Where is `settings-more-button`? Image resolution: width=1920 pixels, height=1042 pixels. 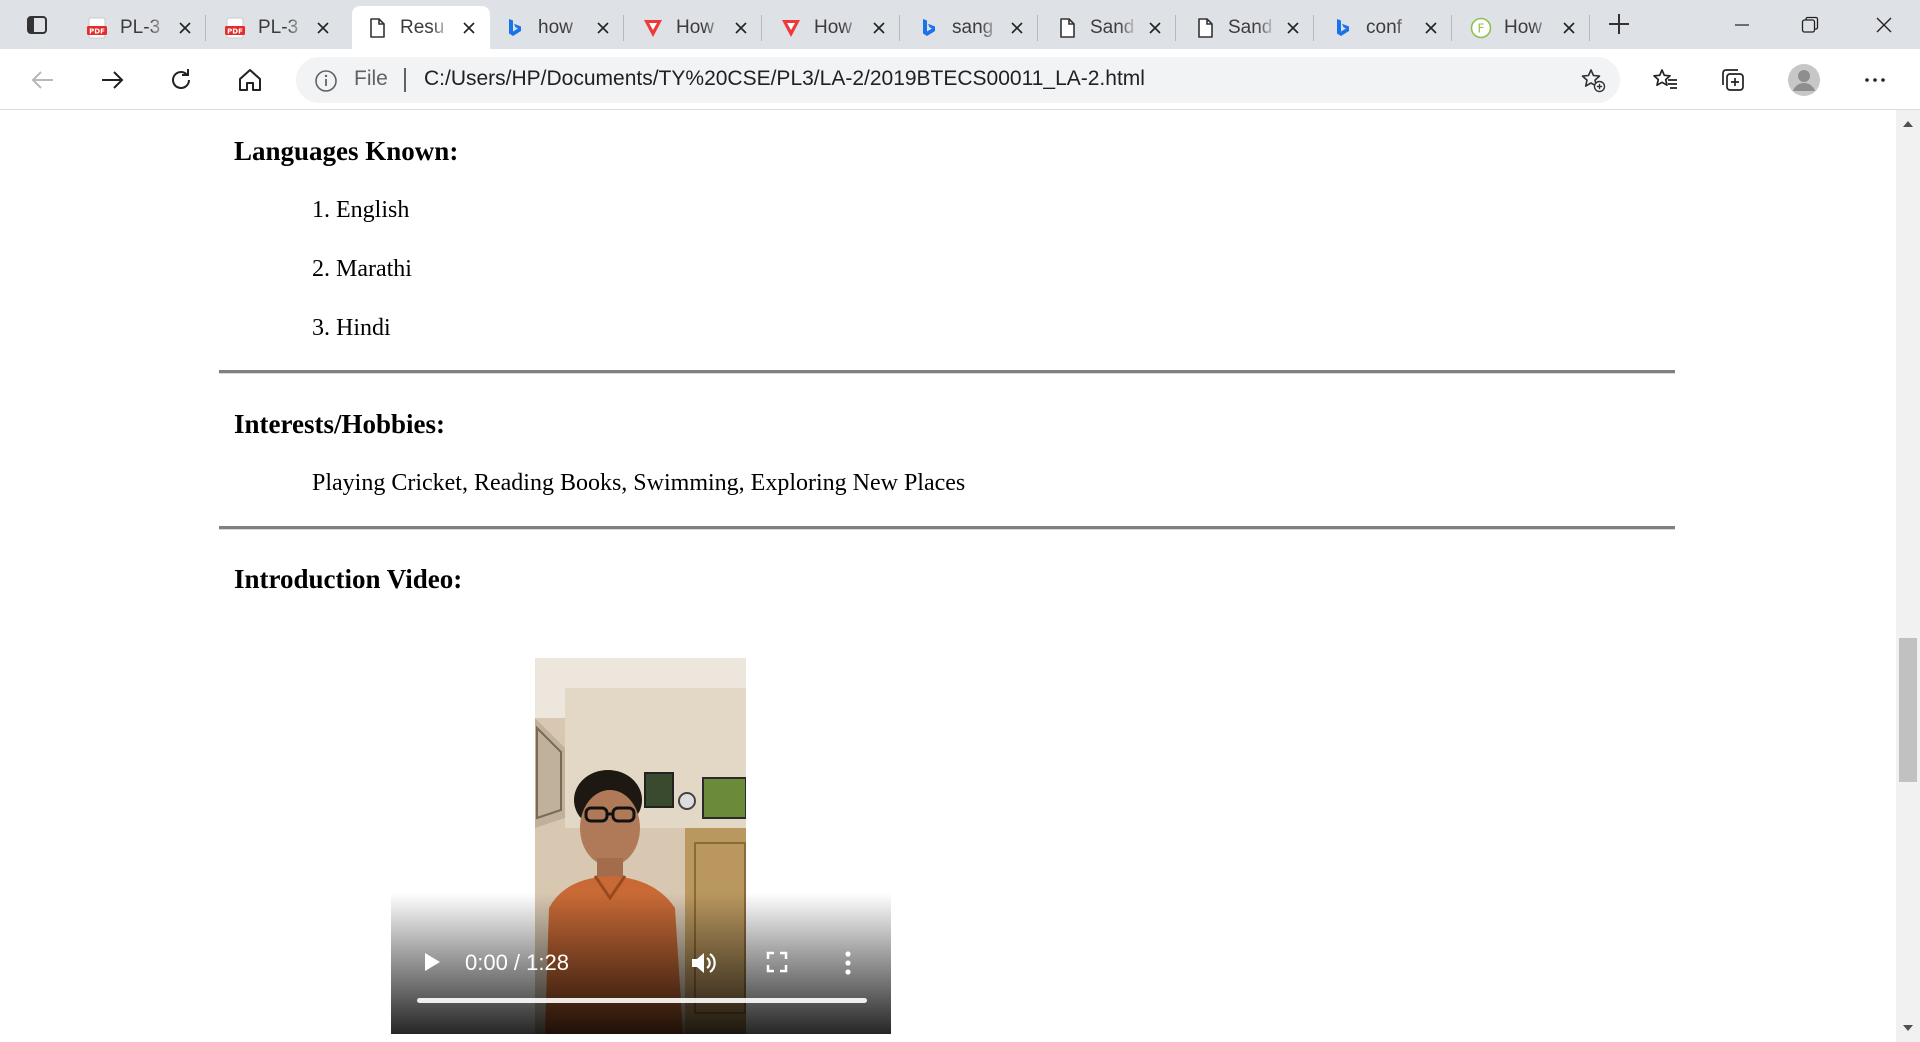
settings-more-button is located at coordinates (1875, 80).